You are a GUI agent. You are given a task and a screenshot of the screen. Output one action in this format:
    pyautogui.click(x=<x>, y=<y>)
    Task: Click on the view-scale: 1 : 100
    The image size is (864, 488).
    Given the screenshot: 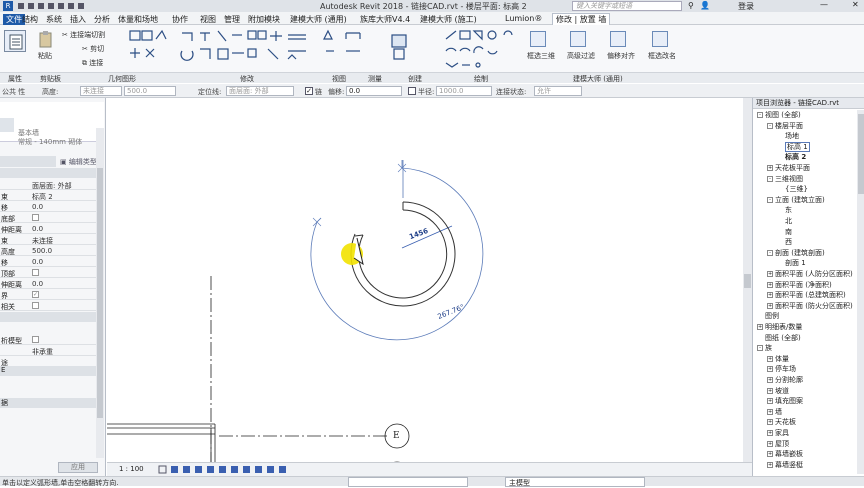 What is the action you would take?
    pyautogui.click(x=131, y=469)
    